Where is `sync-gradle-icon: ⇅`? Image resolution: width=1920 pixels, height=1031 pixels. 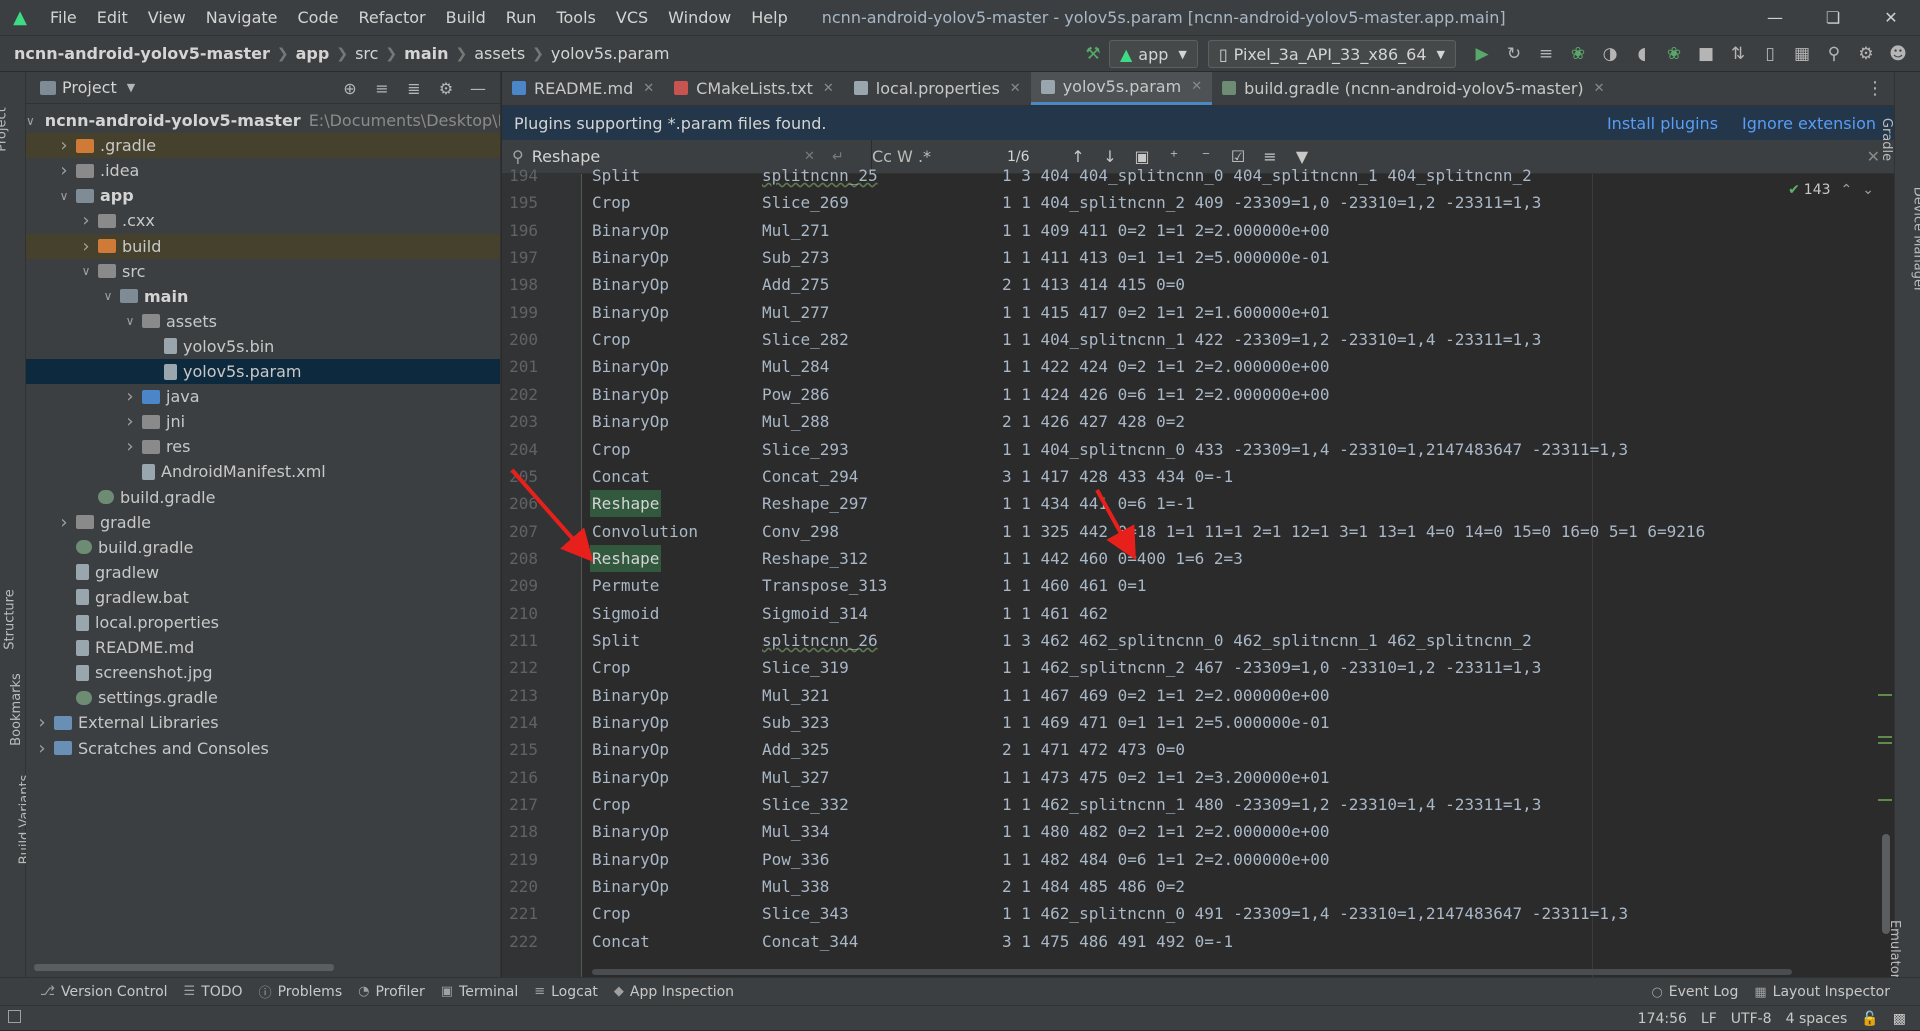 sync-gradle-icon: ⇅ is located at coordinates (1738, 54).